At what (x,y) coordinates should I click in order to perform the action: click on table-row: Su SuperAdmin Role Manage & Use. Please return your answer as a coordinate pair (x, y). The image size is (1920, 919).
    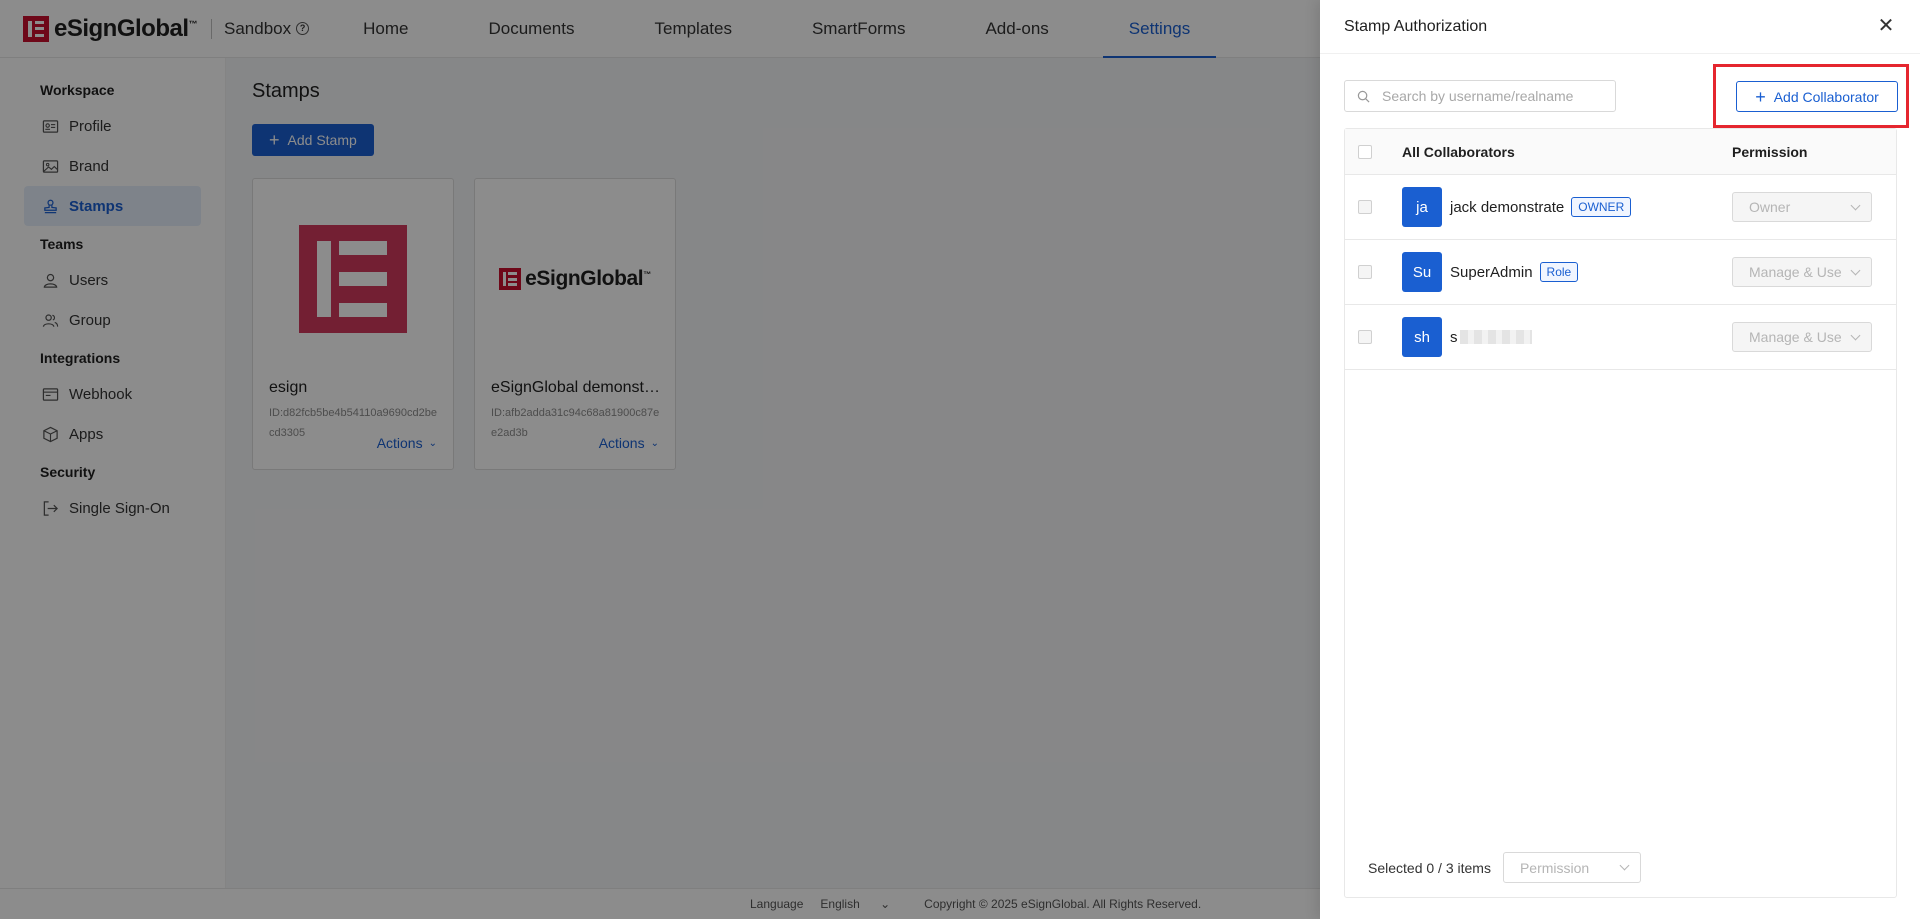
    Looking at the image, I should click on (1620, 272).